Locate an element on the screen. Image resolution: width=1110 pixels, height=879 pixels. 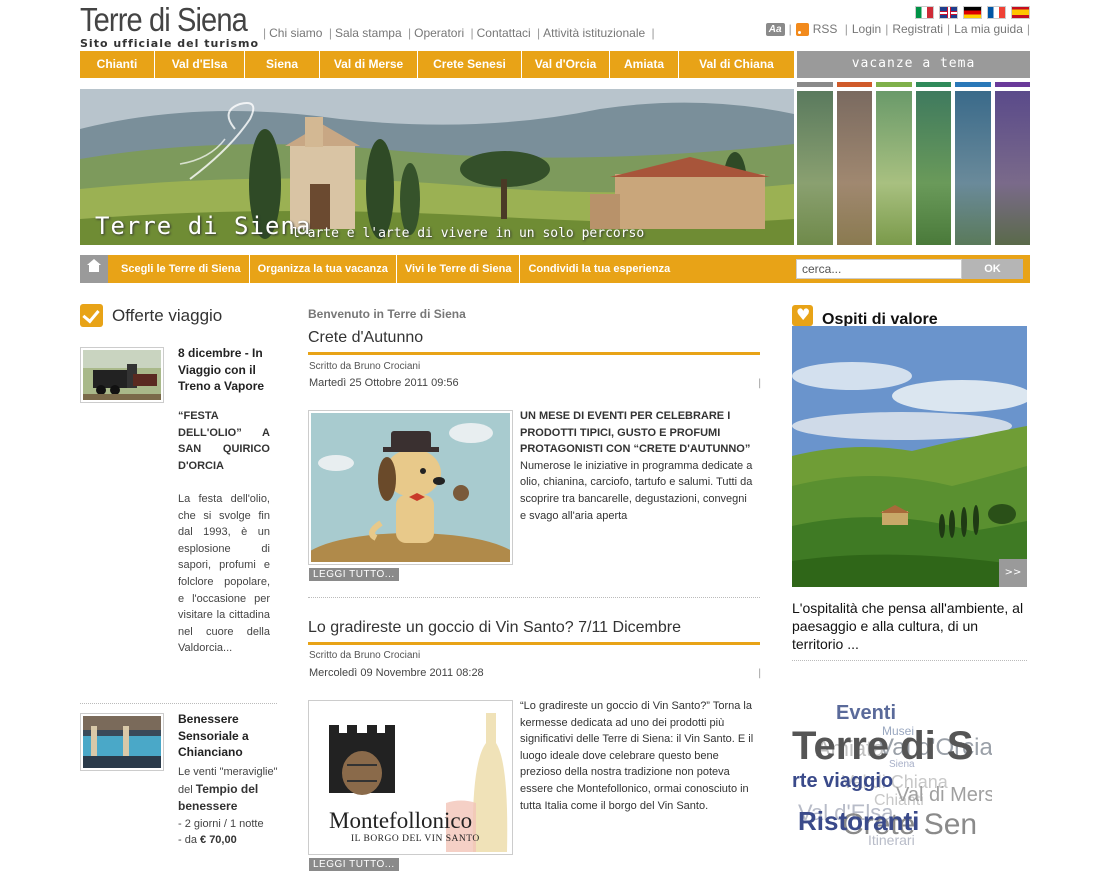
article-image-crete is located at coordinates (411, 501).